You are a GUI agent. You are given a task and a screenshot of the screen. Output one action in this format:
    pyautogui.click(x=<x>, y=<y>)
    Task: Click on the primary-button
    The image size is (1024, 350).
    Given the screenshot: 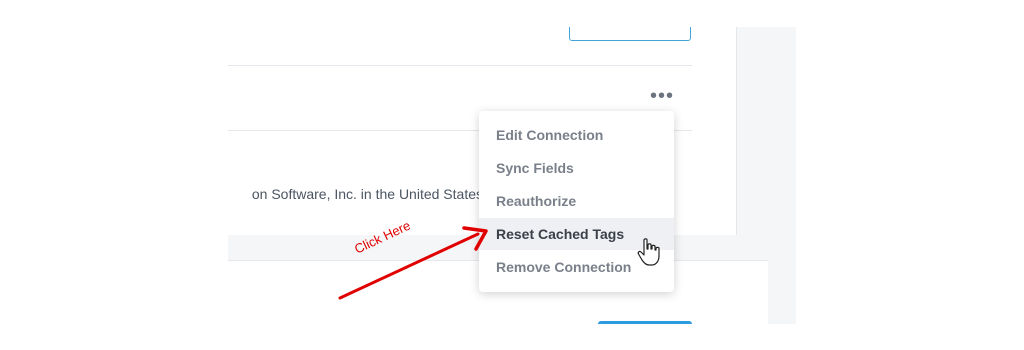 What is the action you would take?
    pyautogui.click(x=645, y=322)
    